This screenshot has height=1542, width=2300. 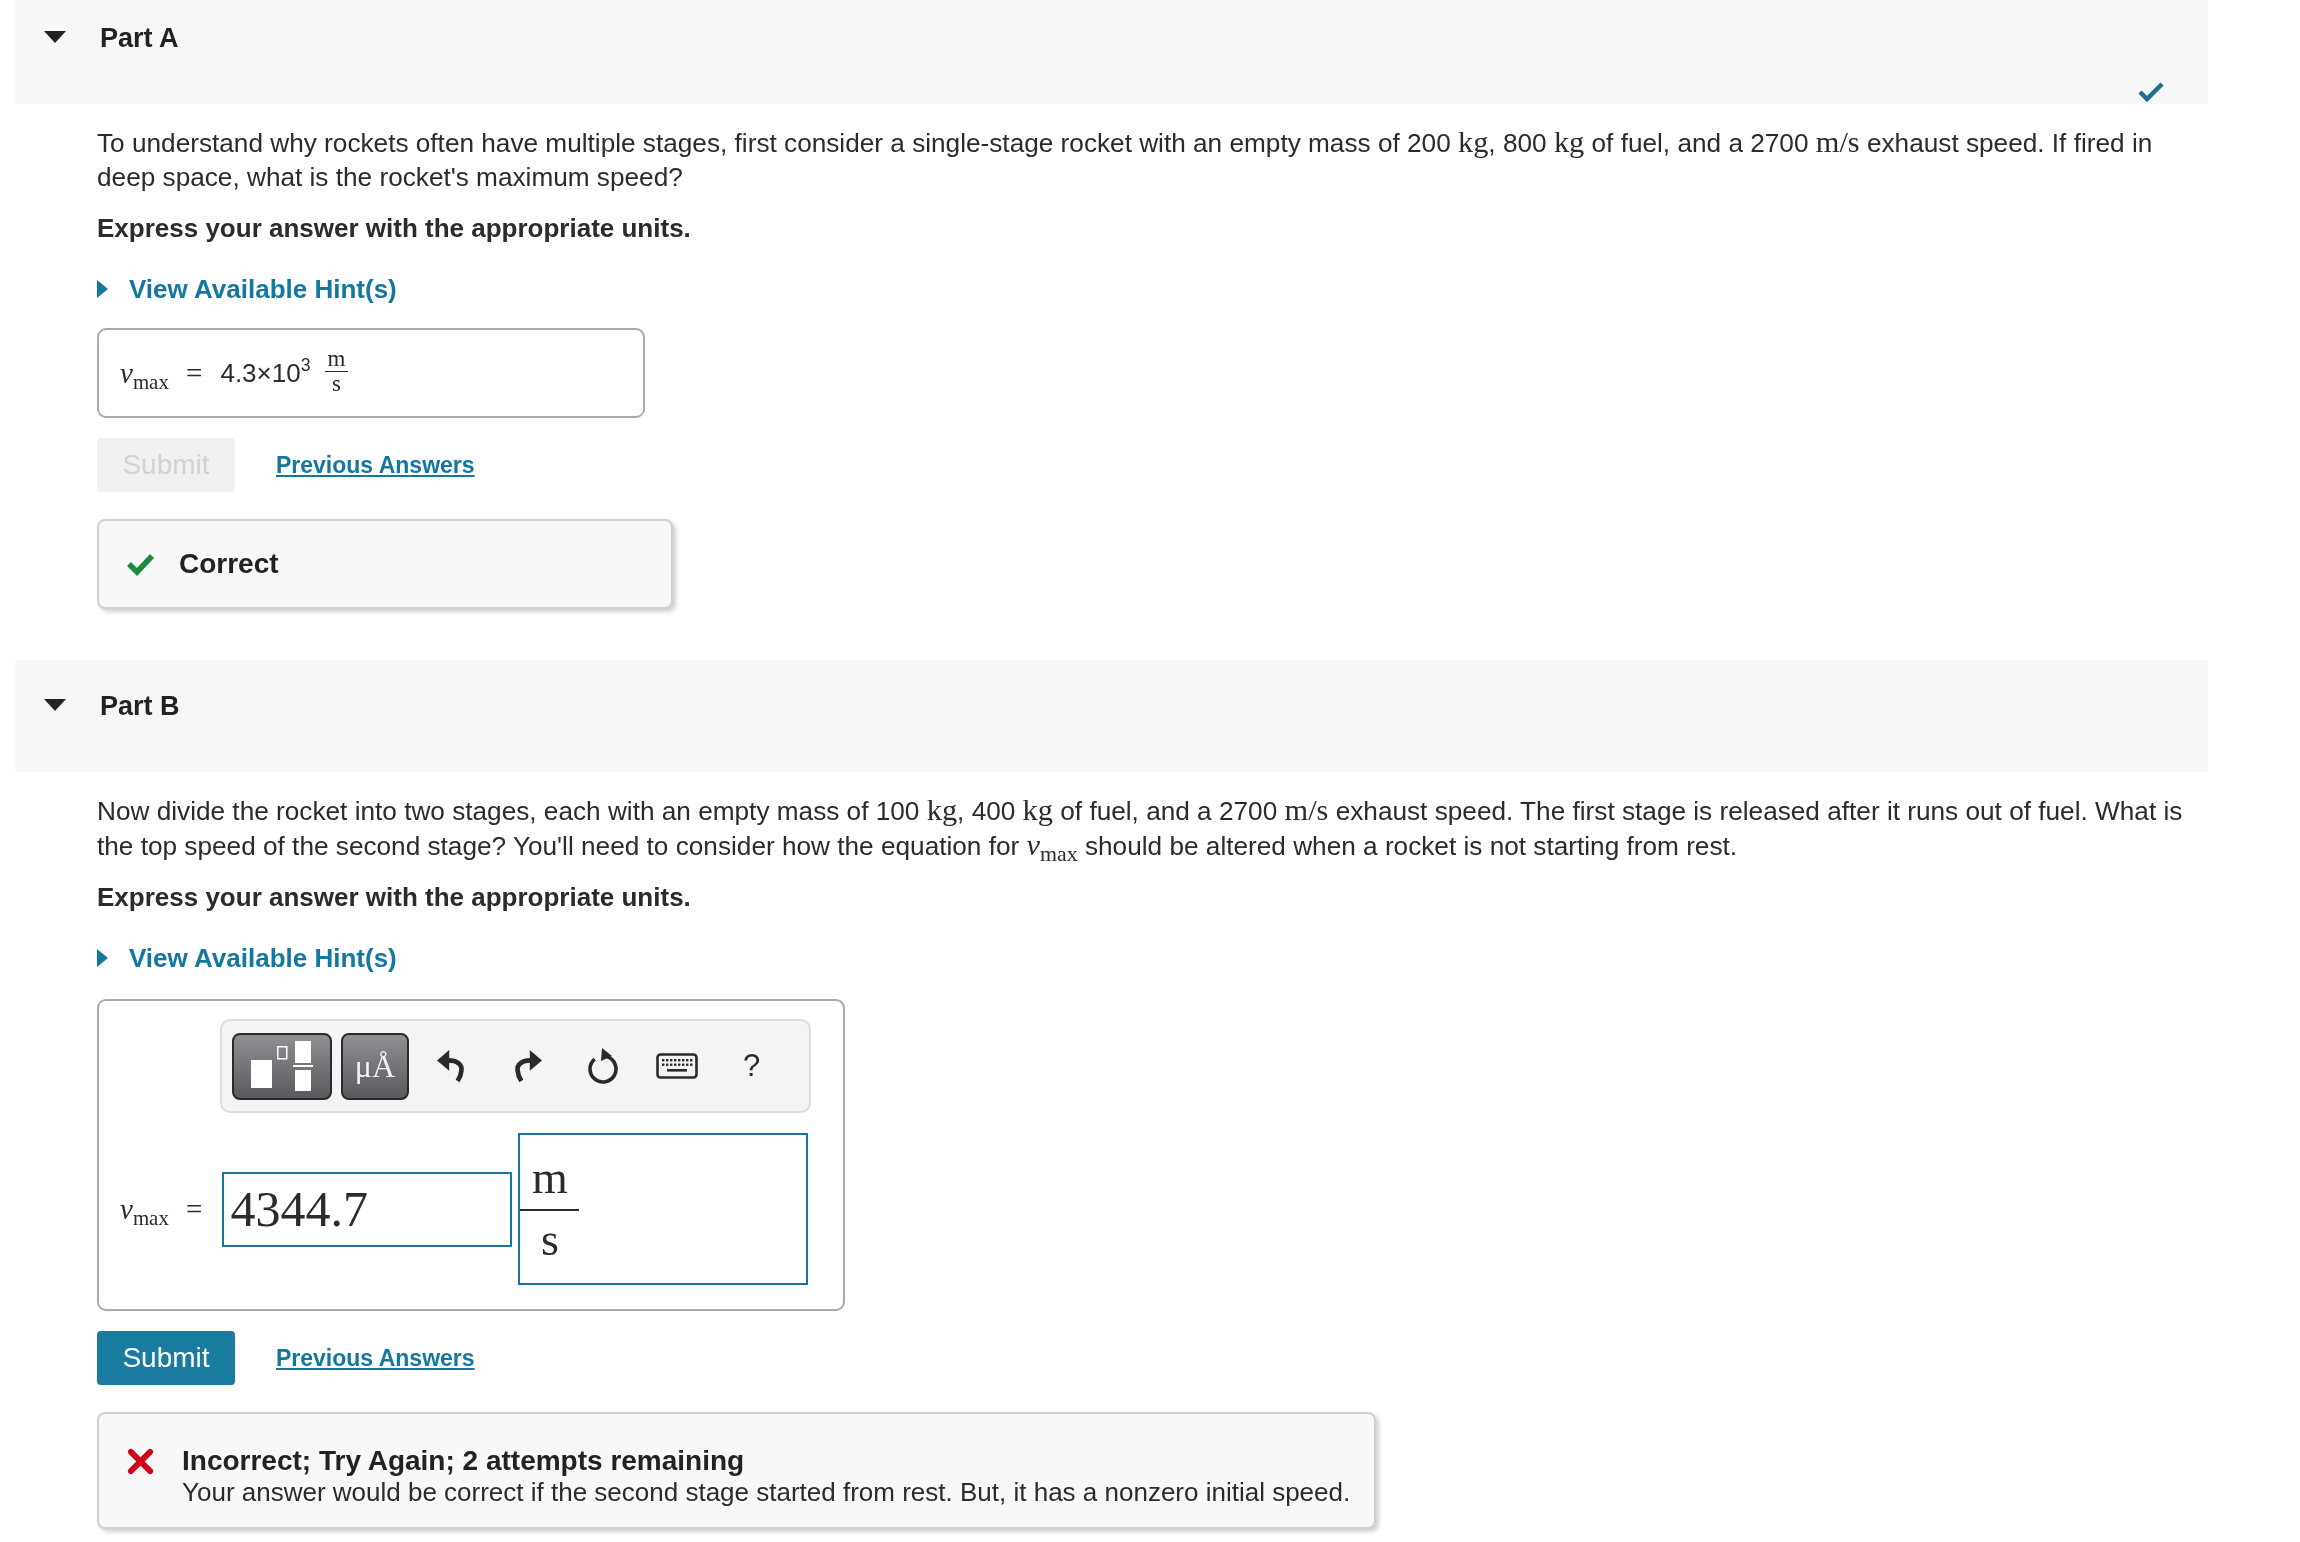 What do you see at coordinates (367, 1209) in the screenshot?
I see `answer-field: 4344.7` at bounding box center [367, 1209].